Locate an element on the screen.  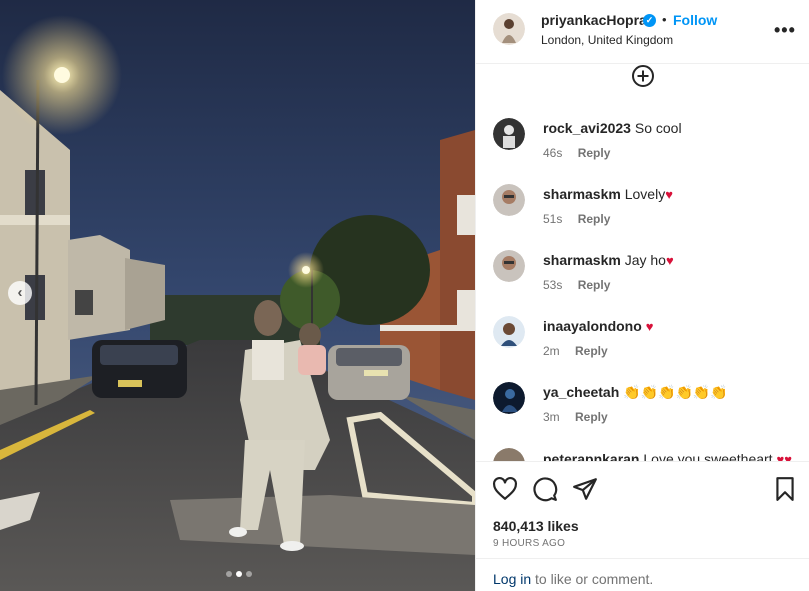
comment-text: Love you sweetheart is located at coordinates (708, 456).